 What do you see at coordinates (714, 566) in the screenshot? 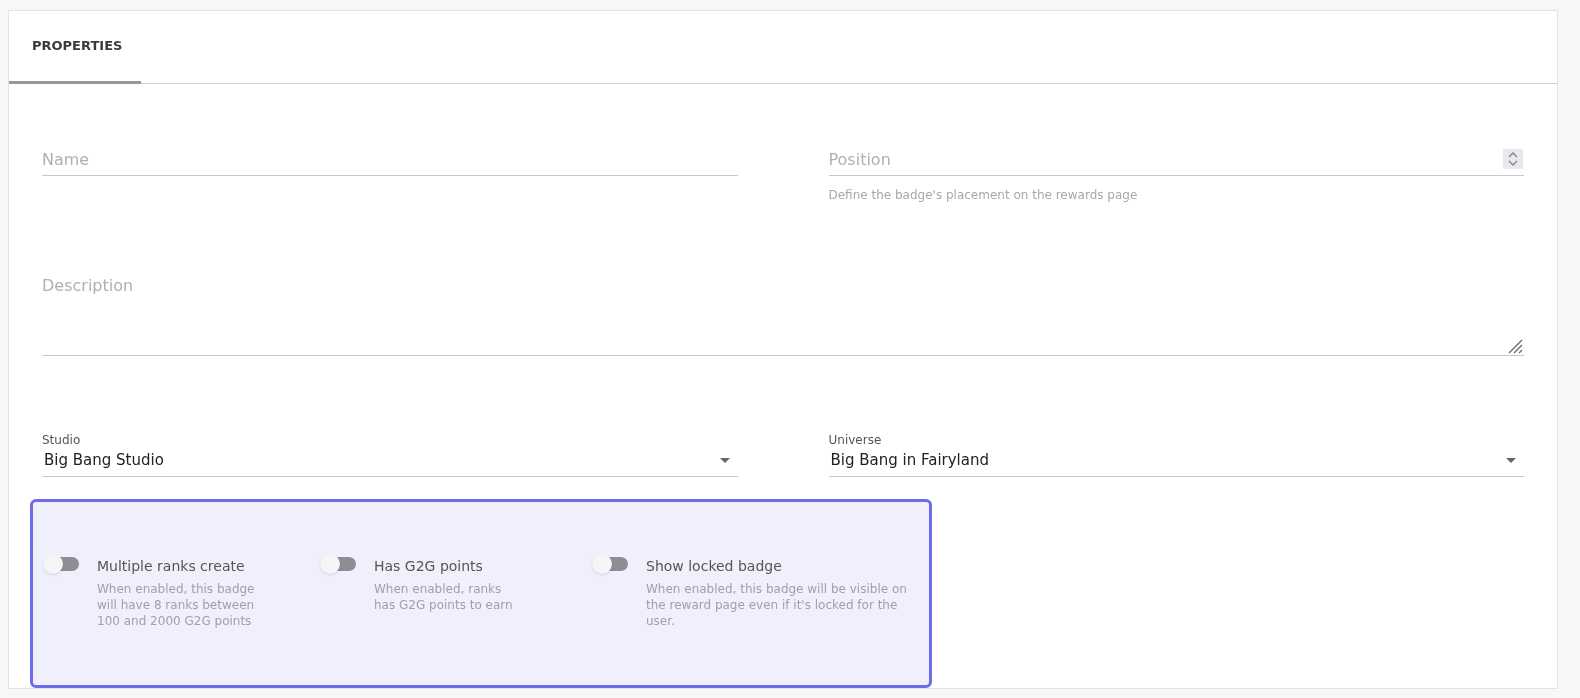
I see `toggle-label: Show locked badge` at bounding box center [714, 566].